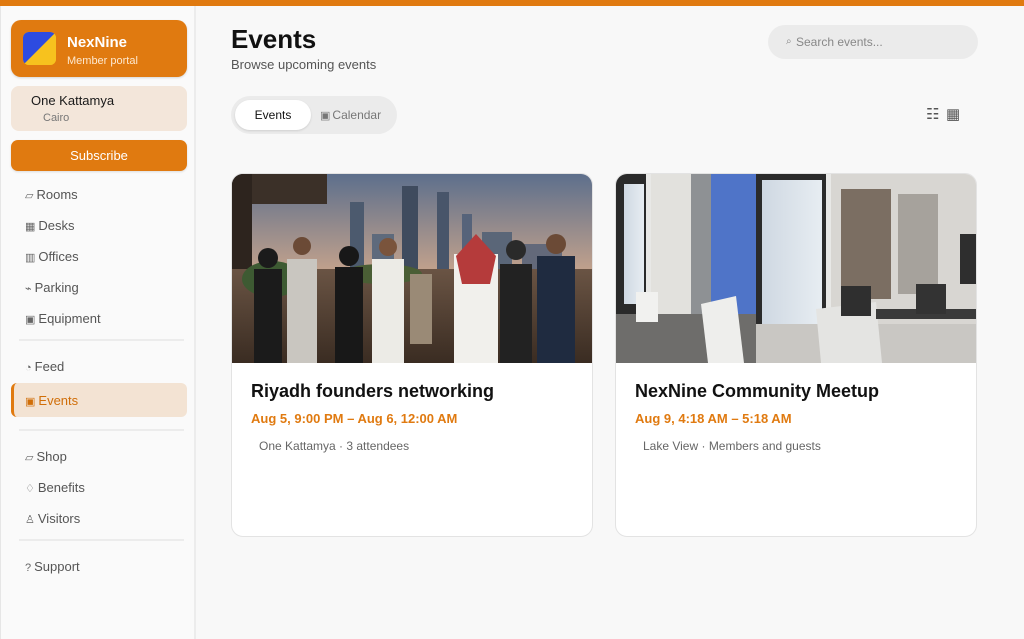 Image resolution: width=1024 pixels, height=639 pixels. Describe the element at coordinates (314, 115) in the screenshot. I see `view-toggle: Events ▣ Calendar` at that location.